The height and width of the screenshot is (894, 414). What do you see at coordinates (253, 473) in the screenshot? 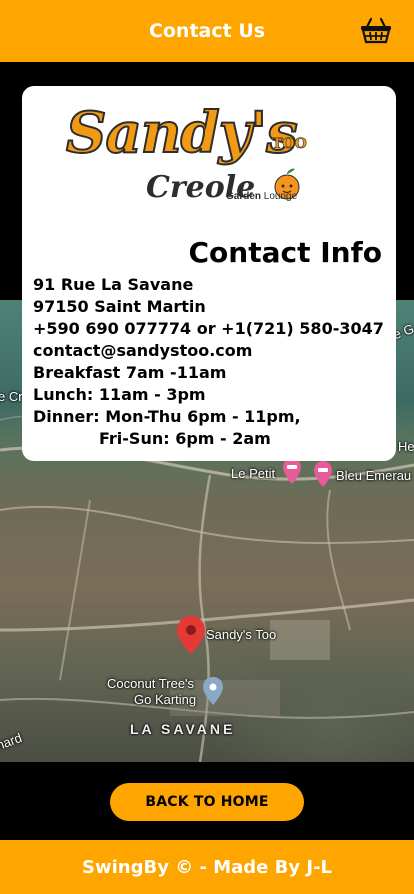
I see `map-label-le-petit: Le Petit` at bounding box center [253, 473].